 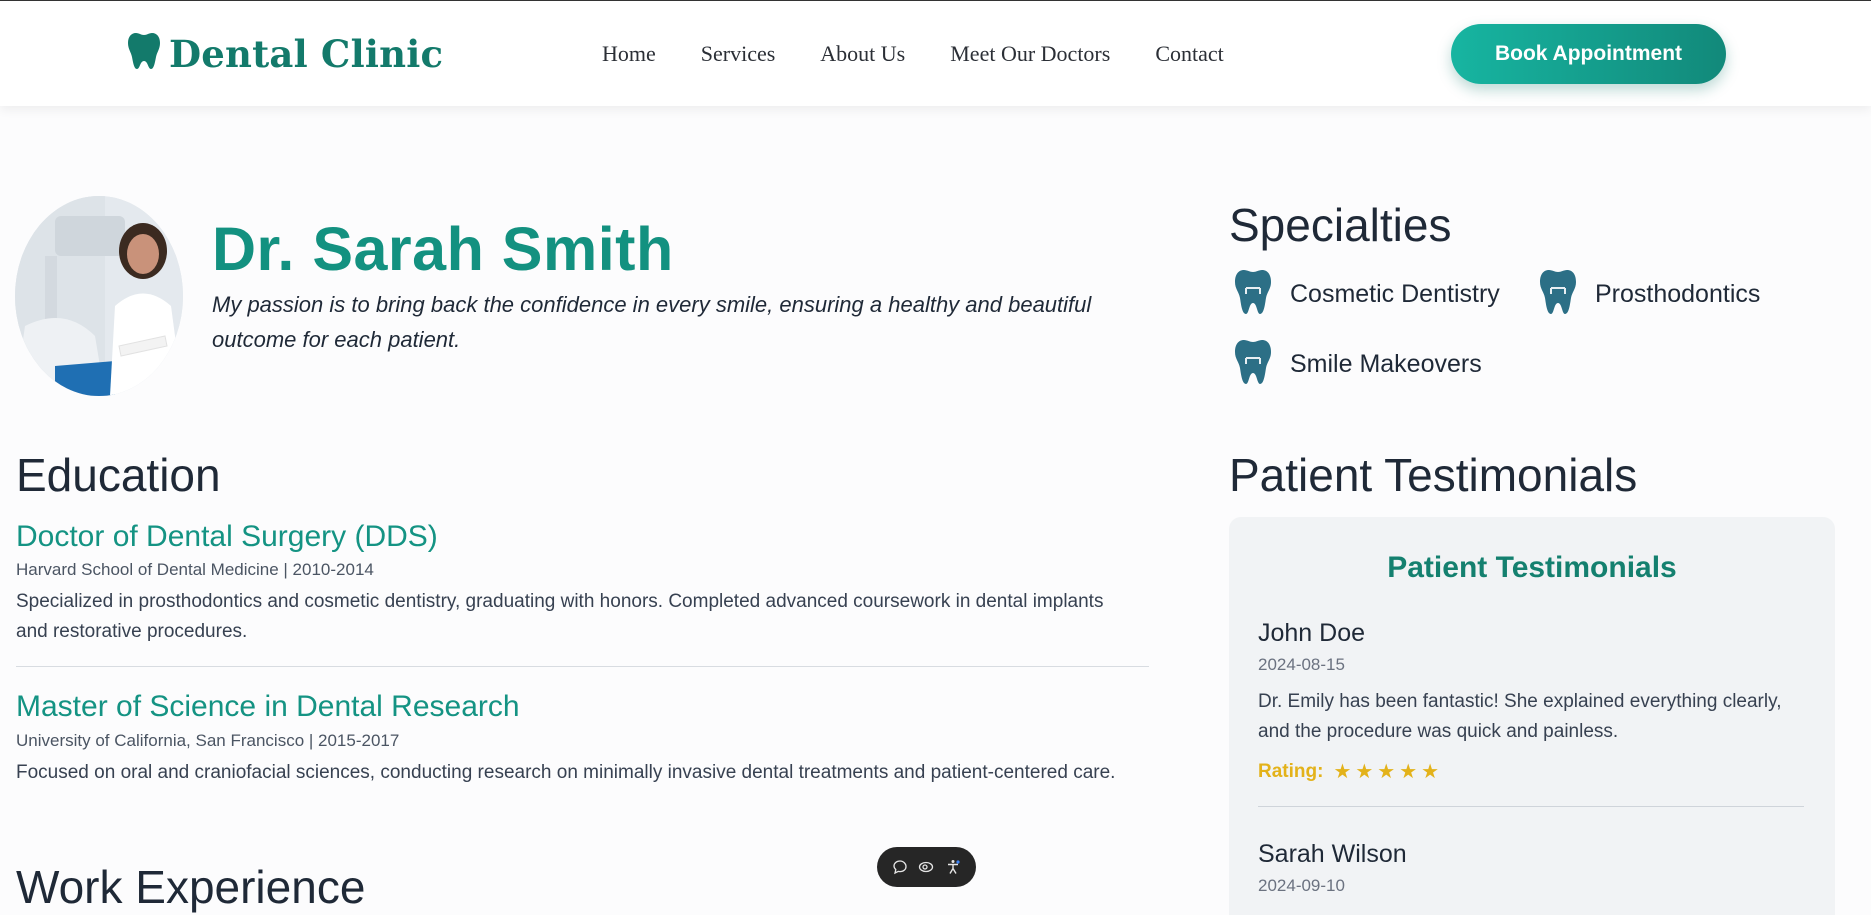 What do you see at coordinates (1678, 294) in the screenshot?
I see `specialty-label: Prosthodontics` at bounding box center [1678, 294].